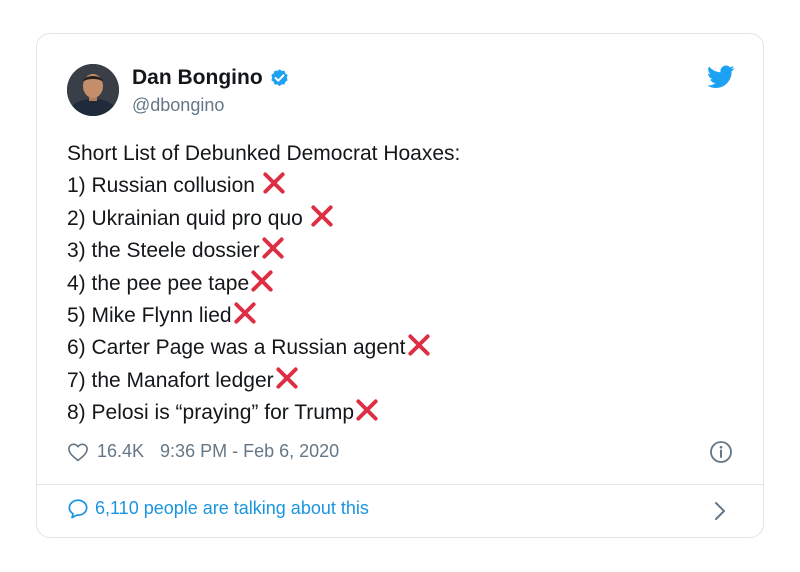 This screenshot has height=572, width=800. What do you see at coordinates (78, 509) in the screenshot?
I see `speech-bubble-icon` at bounding box center [78, 509].